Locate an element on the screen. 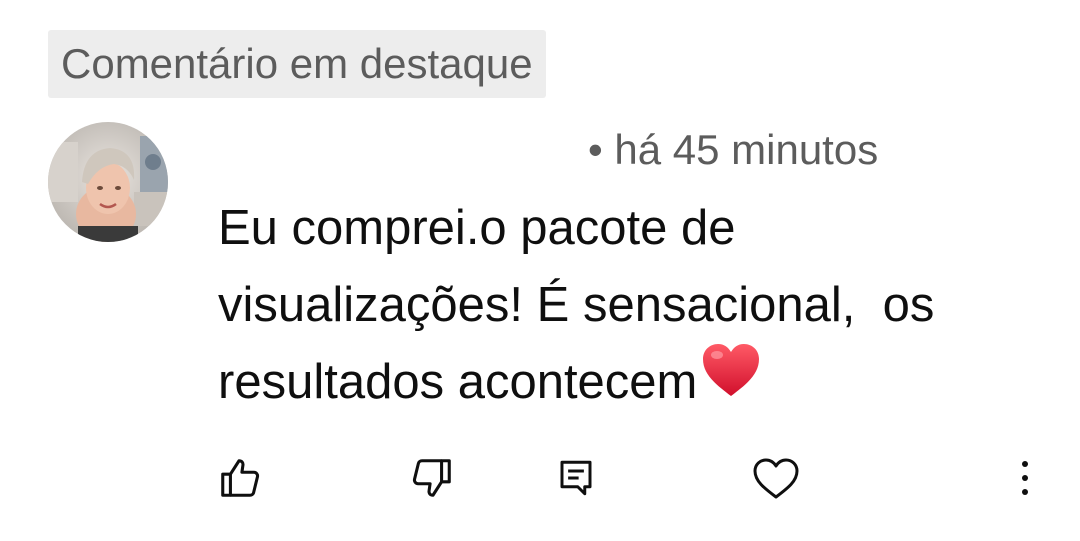 This screenshot has height=541, width=1080. more-vertical-icon is located at coordinates (1025, 478).